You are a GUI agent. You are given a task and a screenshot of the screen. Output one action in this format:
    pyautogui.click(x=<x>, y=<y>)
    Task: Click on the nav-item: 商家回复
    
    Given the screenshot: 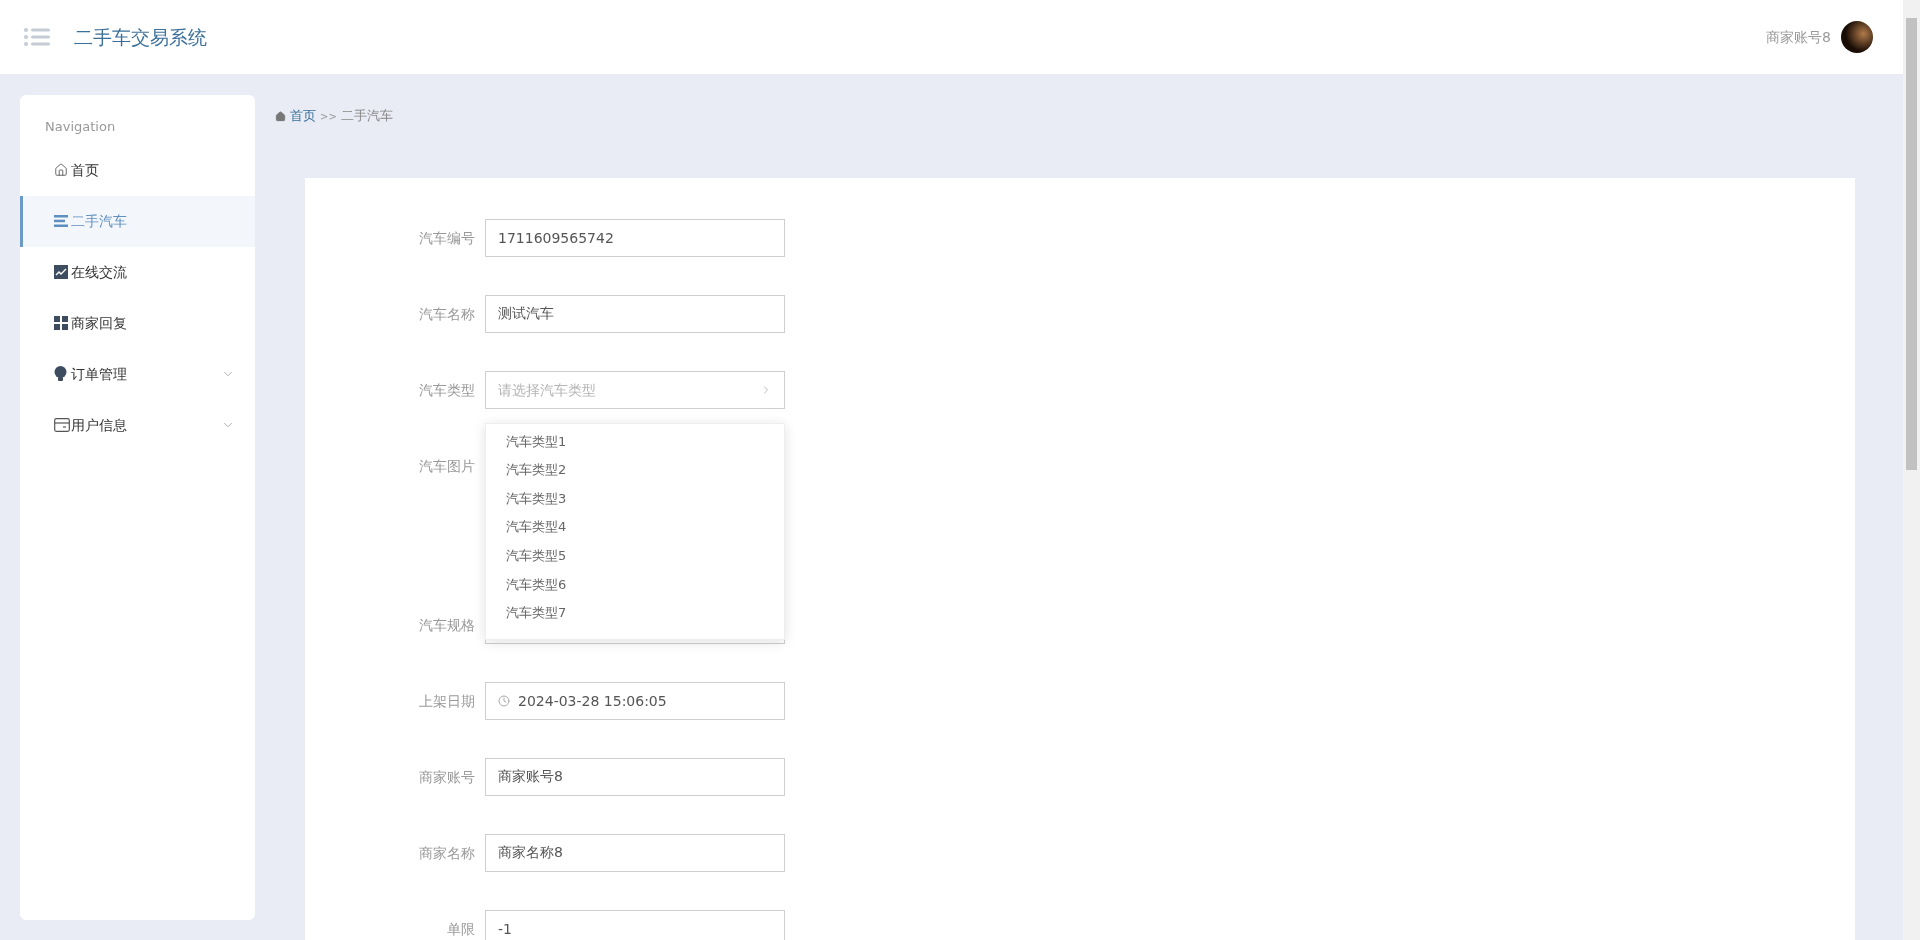 What is the action you would take?
    pyautogui.click(x=137, y=323)
    